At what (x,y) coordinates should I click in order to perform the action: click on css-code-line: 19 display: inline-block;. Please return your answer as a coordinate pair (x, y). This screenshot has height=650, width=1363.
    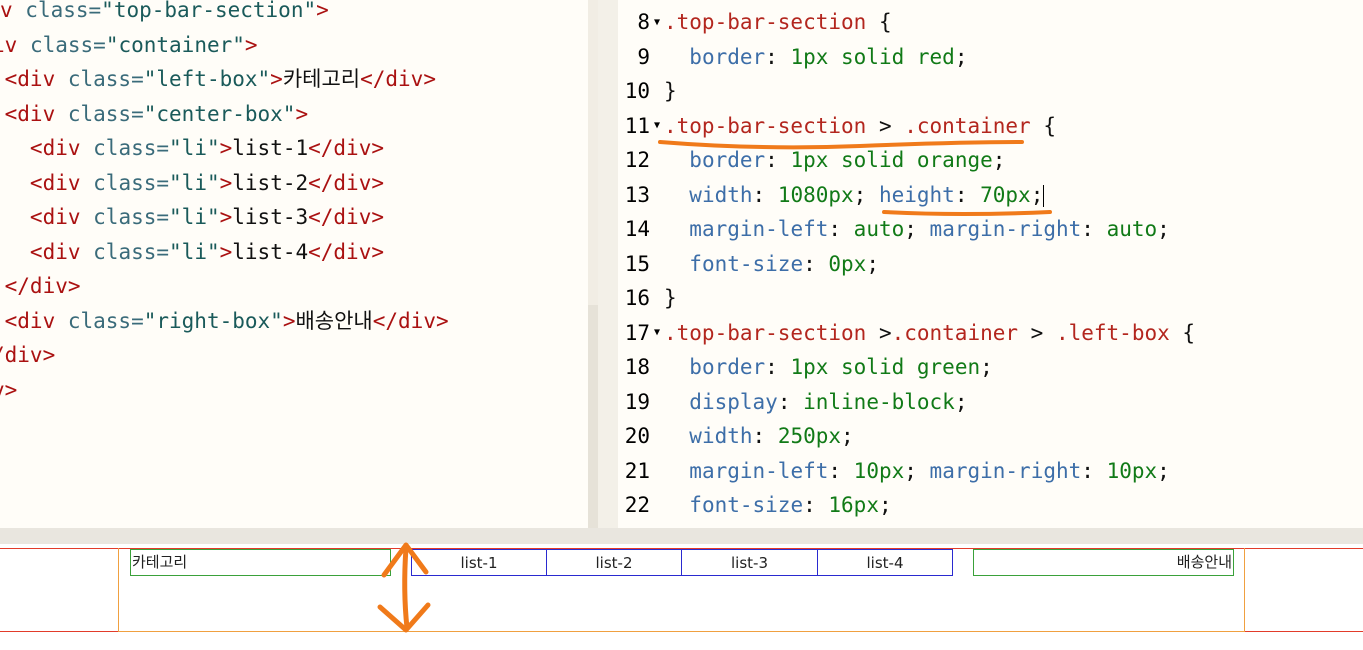
    Looking at the image, I should click on (796, 401).